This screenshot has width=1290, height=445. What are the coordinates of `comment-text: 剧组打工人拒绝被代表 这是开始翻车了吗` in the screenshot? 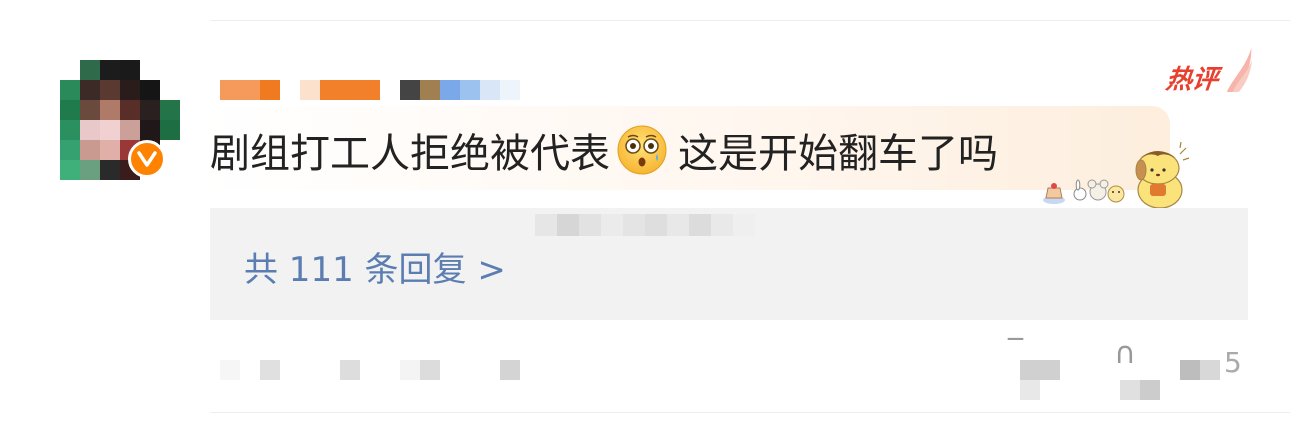 It's located at (604, 150).